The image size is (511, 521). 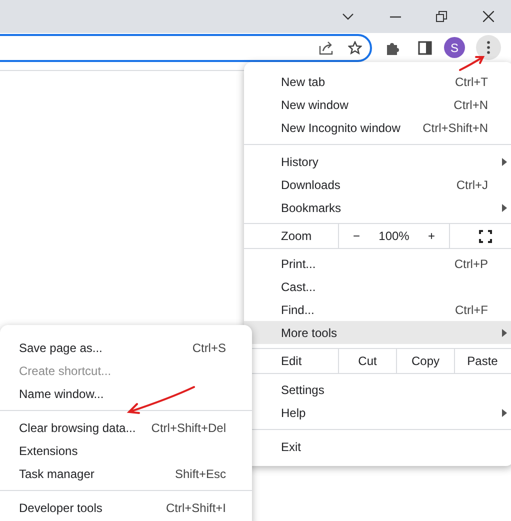 What do you see at coordinates (471, 310) in the screenshot?
I see `shortcut-text: Ctrl+F` at bounding box center [471, 310].